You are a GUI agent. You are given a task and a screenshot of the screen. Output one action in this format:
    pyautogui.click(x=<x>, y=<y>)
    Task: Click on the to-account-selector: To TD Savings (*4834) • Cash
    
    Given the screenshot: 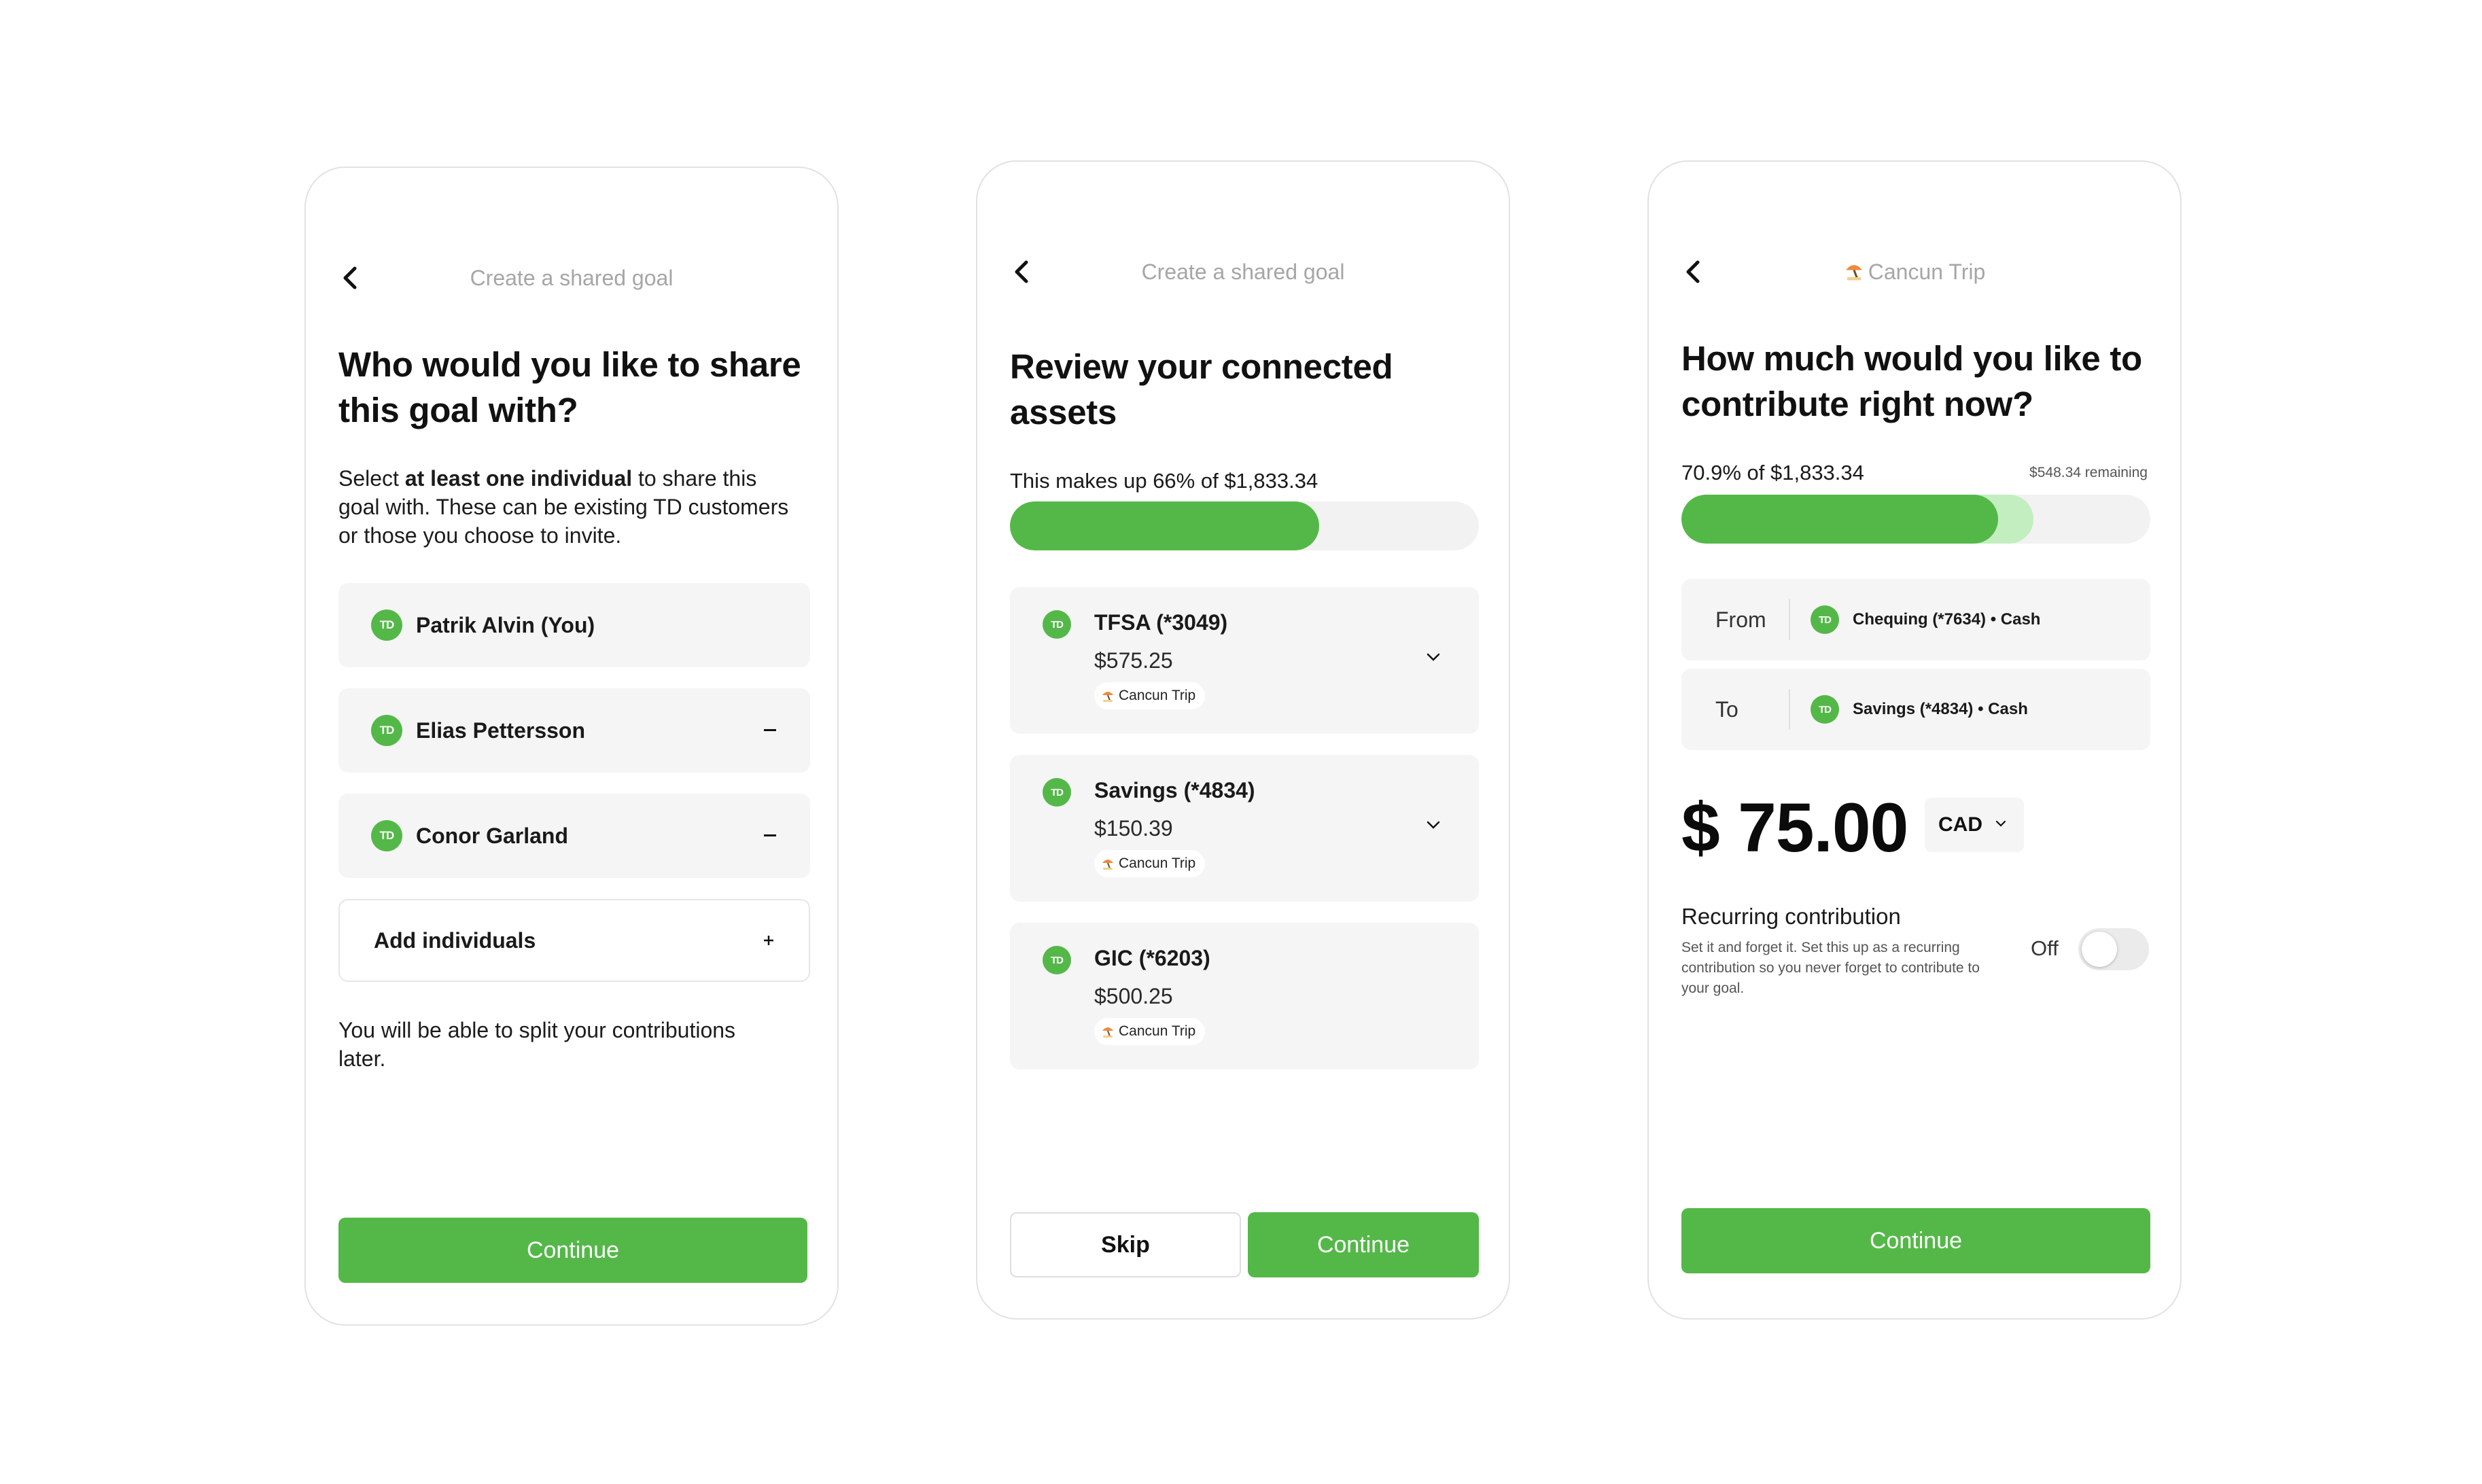 What is the action you would take?
    pyautogui.click(x=1916, y=709)
    